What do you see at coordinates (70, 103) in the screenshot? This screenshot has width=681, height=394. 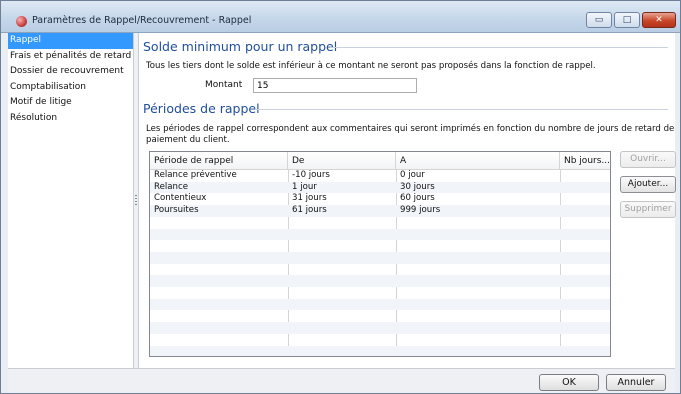 I see `sidebar-item-motif-litige: Motif de litige` at bounding box center [70, 103].